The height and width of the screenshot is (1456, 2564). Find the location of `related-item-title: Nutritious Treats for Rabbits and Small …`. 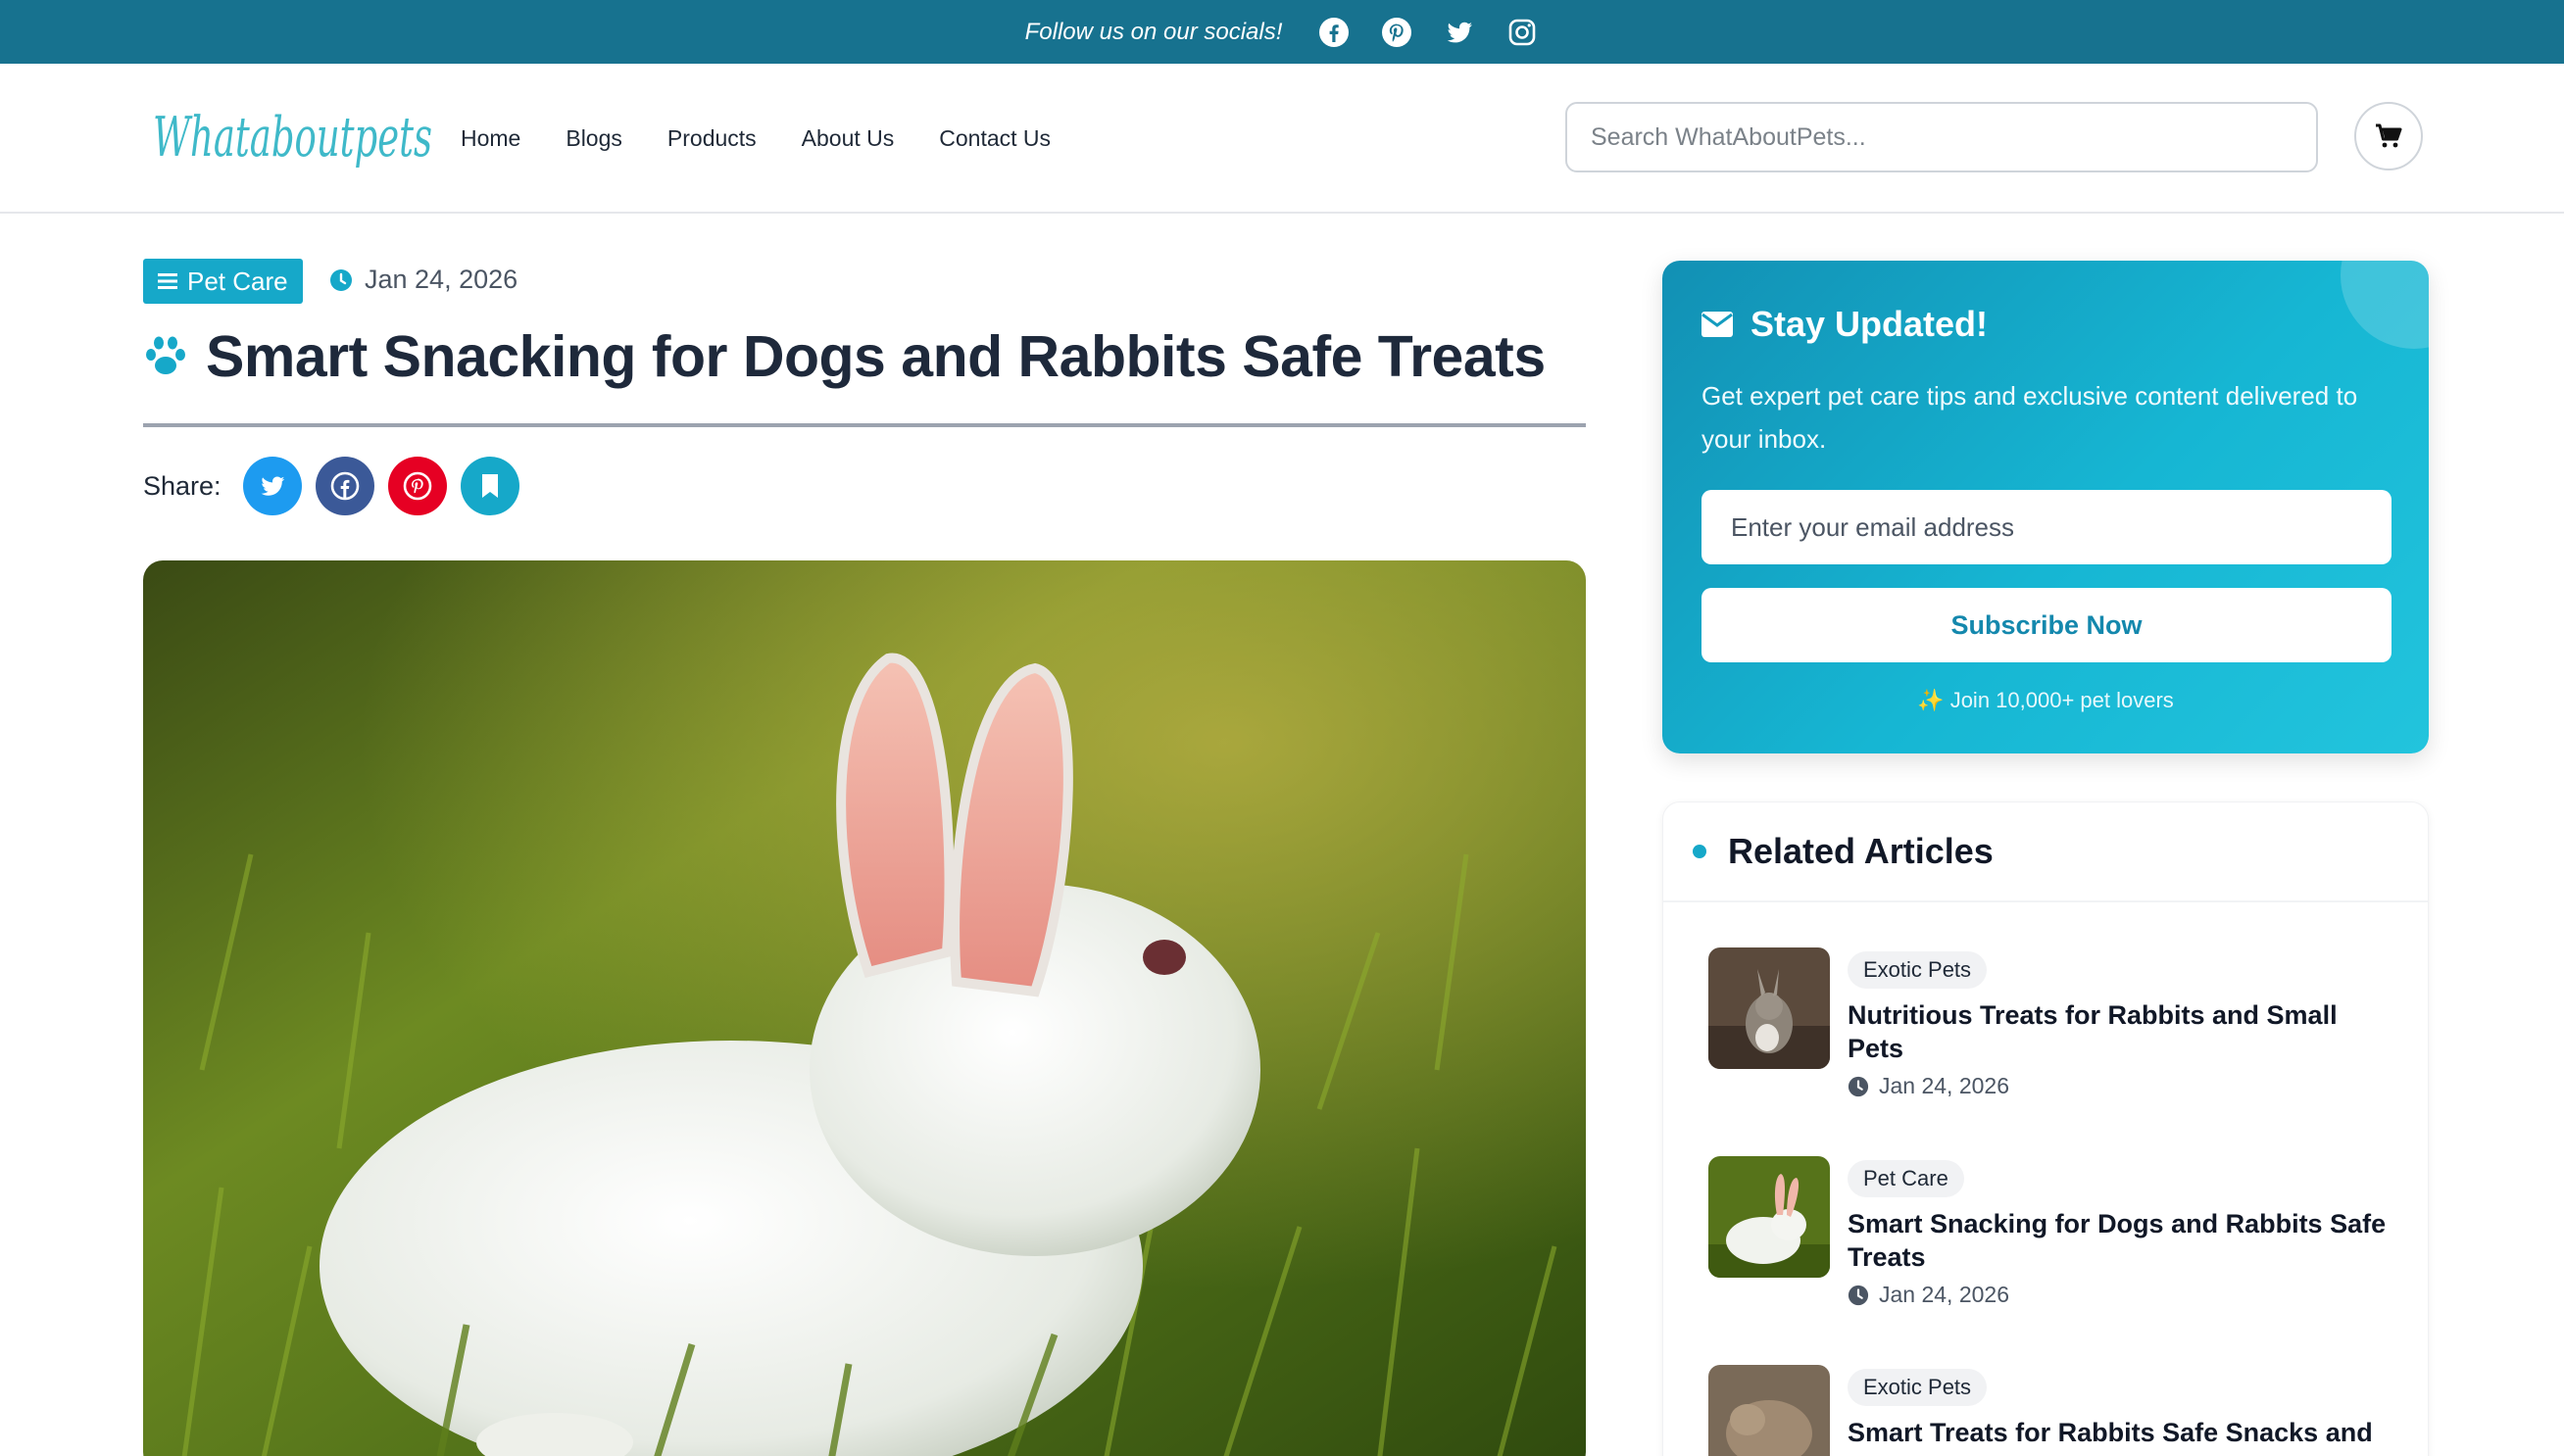

related-item-title: Nutritious Treats for Rabbits and Small … is located at coordinates (2093, 1031).